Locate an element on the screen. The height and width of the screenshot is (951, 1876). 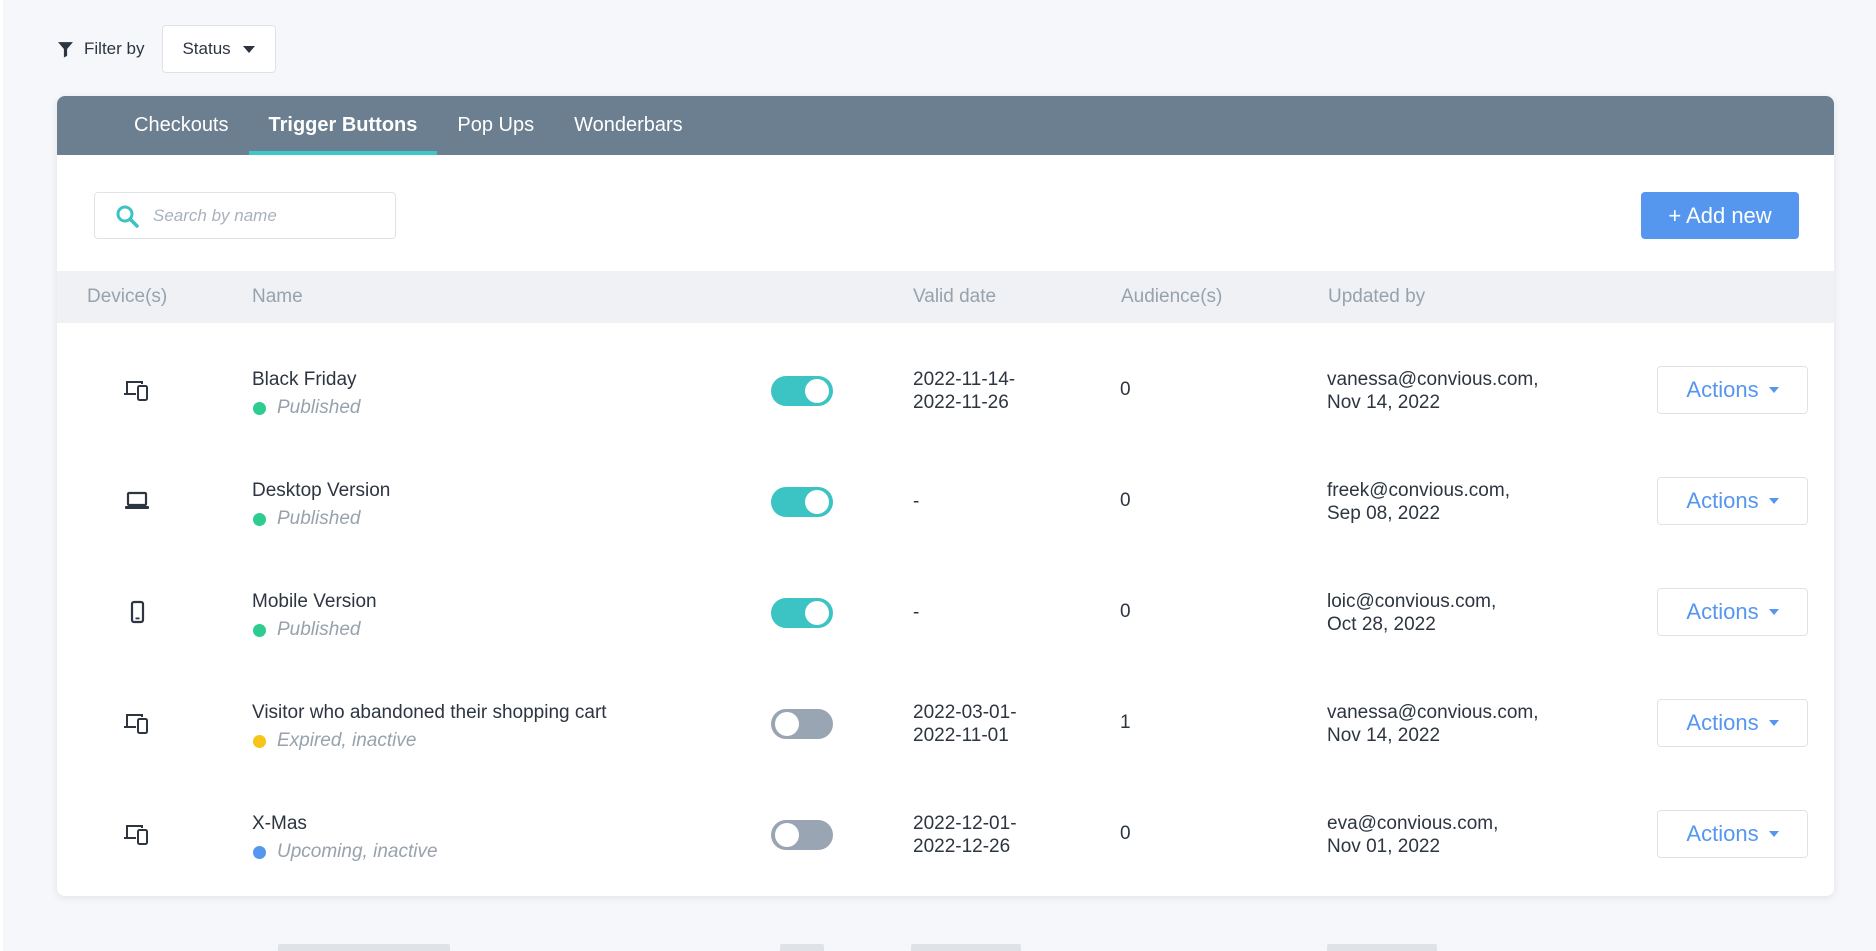
toolbar: + Add new is located at coordinates (945, 213).